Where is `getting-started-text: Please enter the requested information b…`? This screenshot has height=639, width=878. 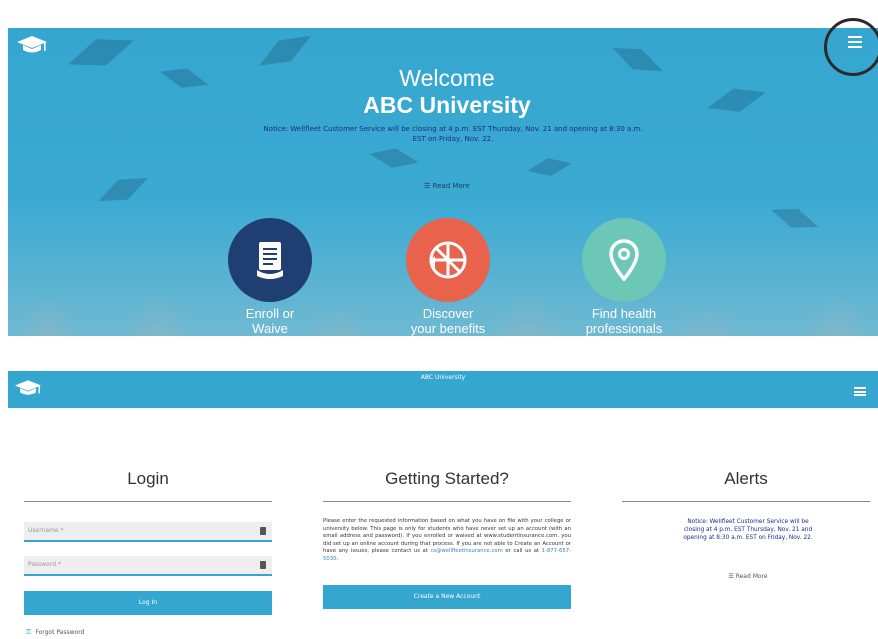 getting-started-text: Please enter the requested information b… is located at coordinates (447, 540).